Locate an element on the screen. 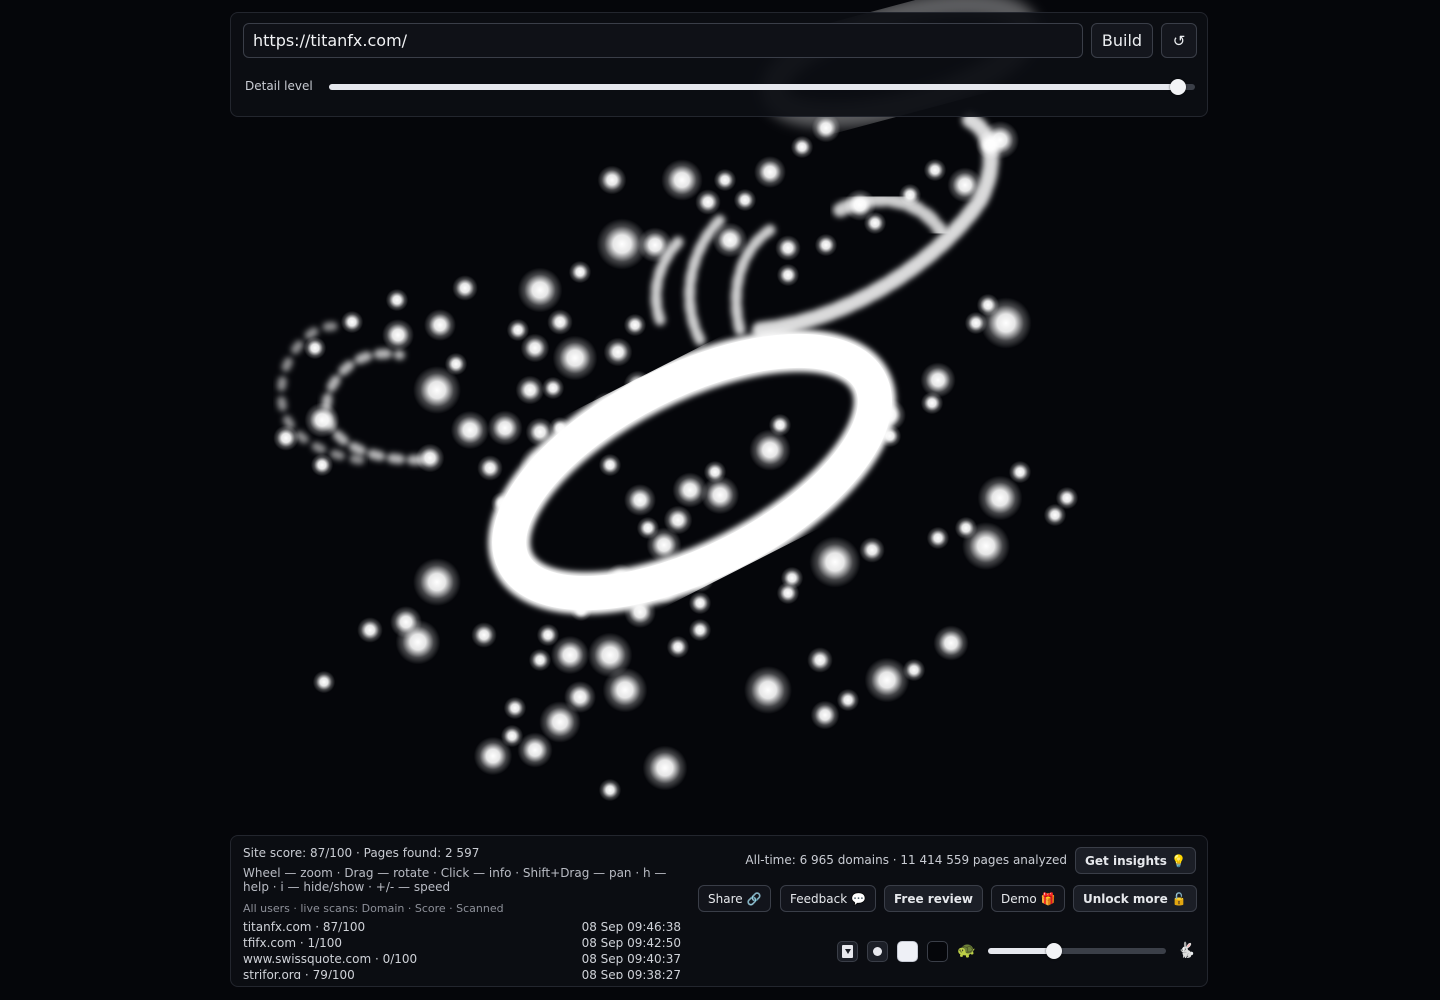 The image size is (1440, 1000). url-input is located at coordinates (663, 40).